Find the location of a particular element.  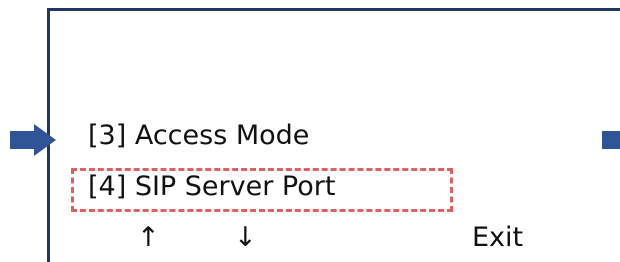

nav-up-key: ↑ is located at coordinates (148, 238).